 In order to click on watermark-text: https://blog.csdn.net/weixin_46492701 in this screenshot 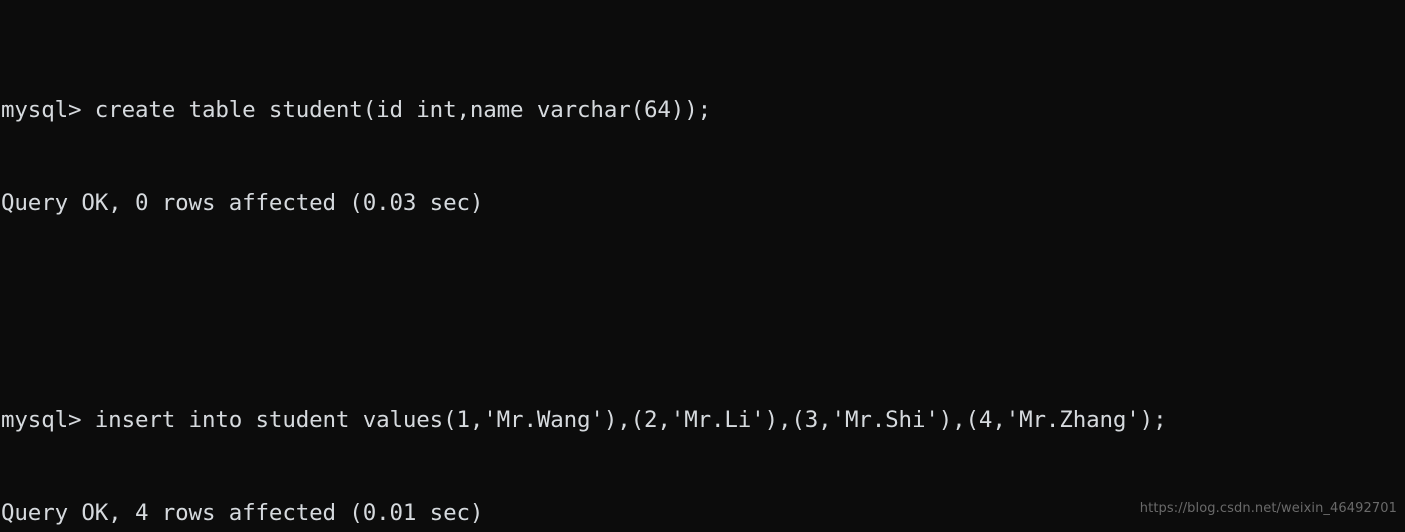, I will do `click(1268, 508)`.